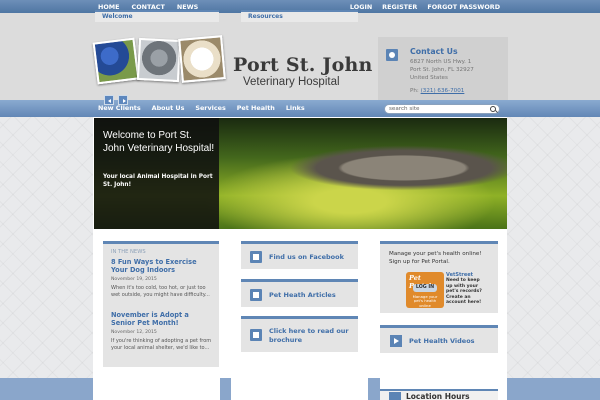  Describe the element at coordinates (442, 108) in the screenshot. I see `search-input: search site` at that location.